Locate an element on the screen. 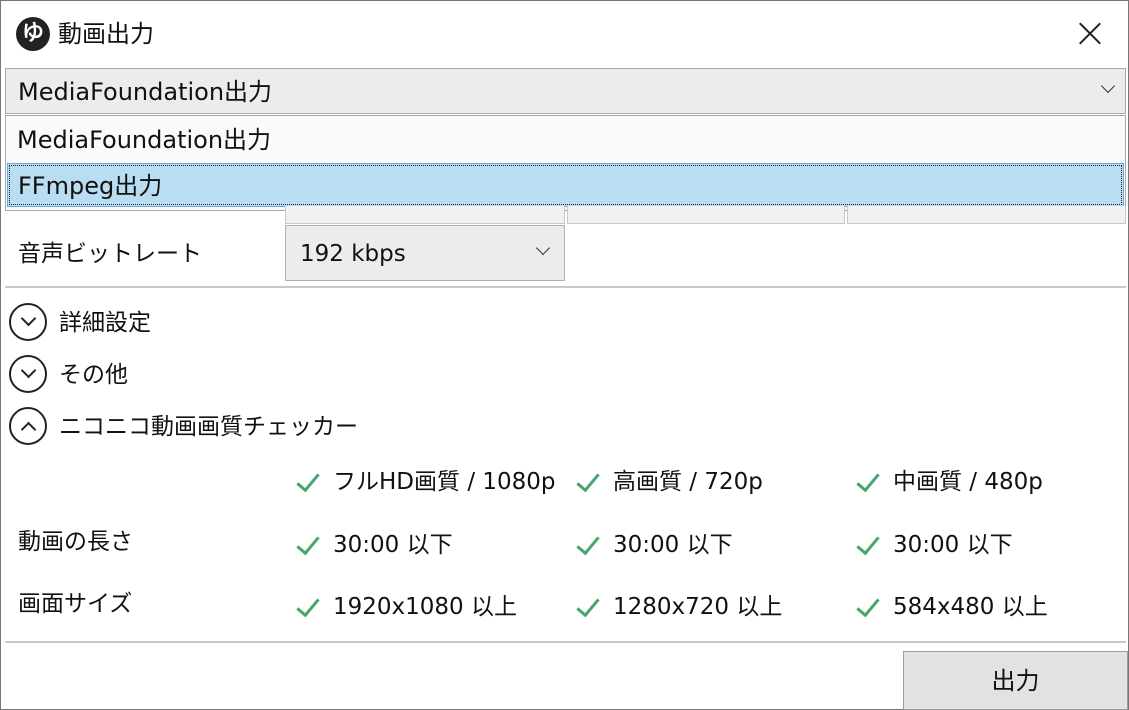 This screenshot has height=710, width=1129. checker-header: 中画質 / 480p is located at coordinates (968, 482).